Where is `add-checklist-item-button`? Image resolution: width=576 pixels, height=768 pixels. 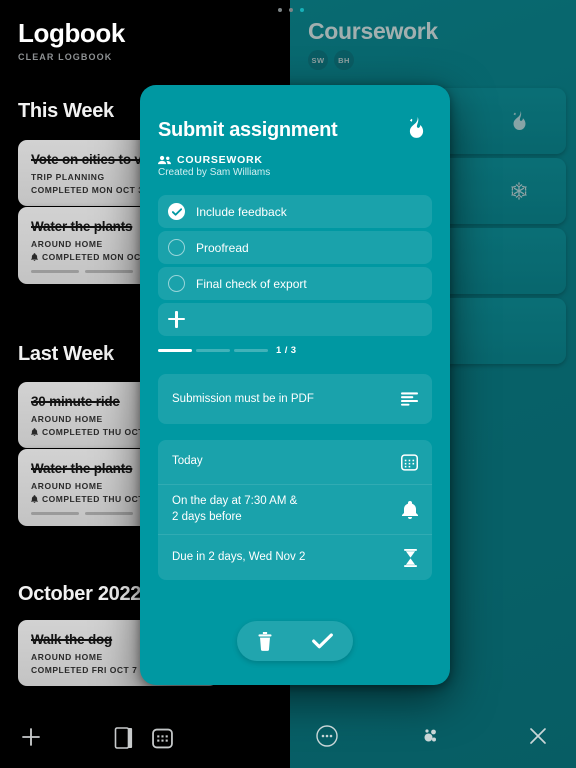
add-checklist-item-button is located at coordinates (295, 319).